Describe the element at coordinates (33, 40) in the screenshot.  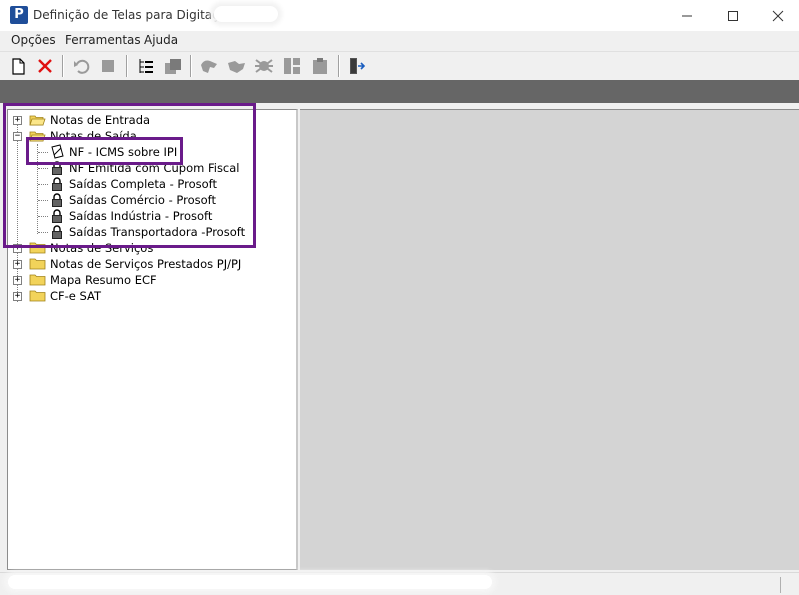
I see `menu-opcoes: Opções` at that location.